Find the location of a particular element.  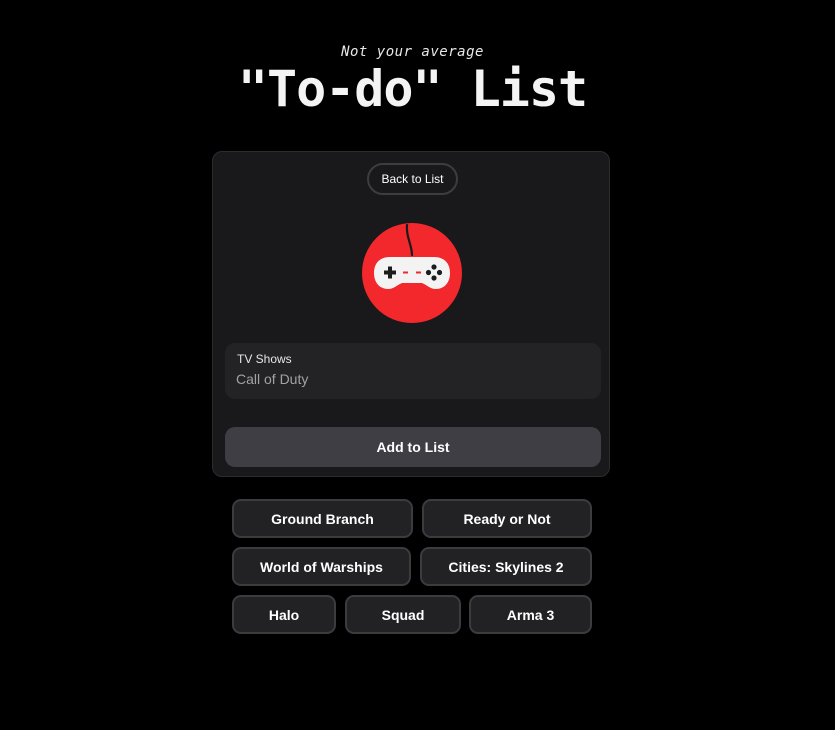

game-controller-icon is located at coordinates (412, 273).